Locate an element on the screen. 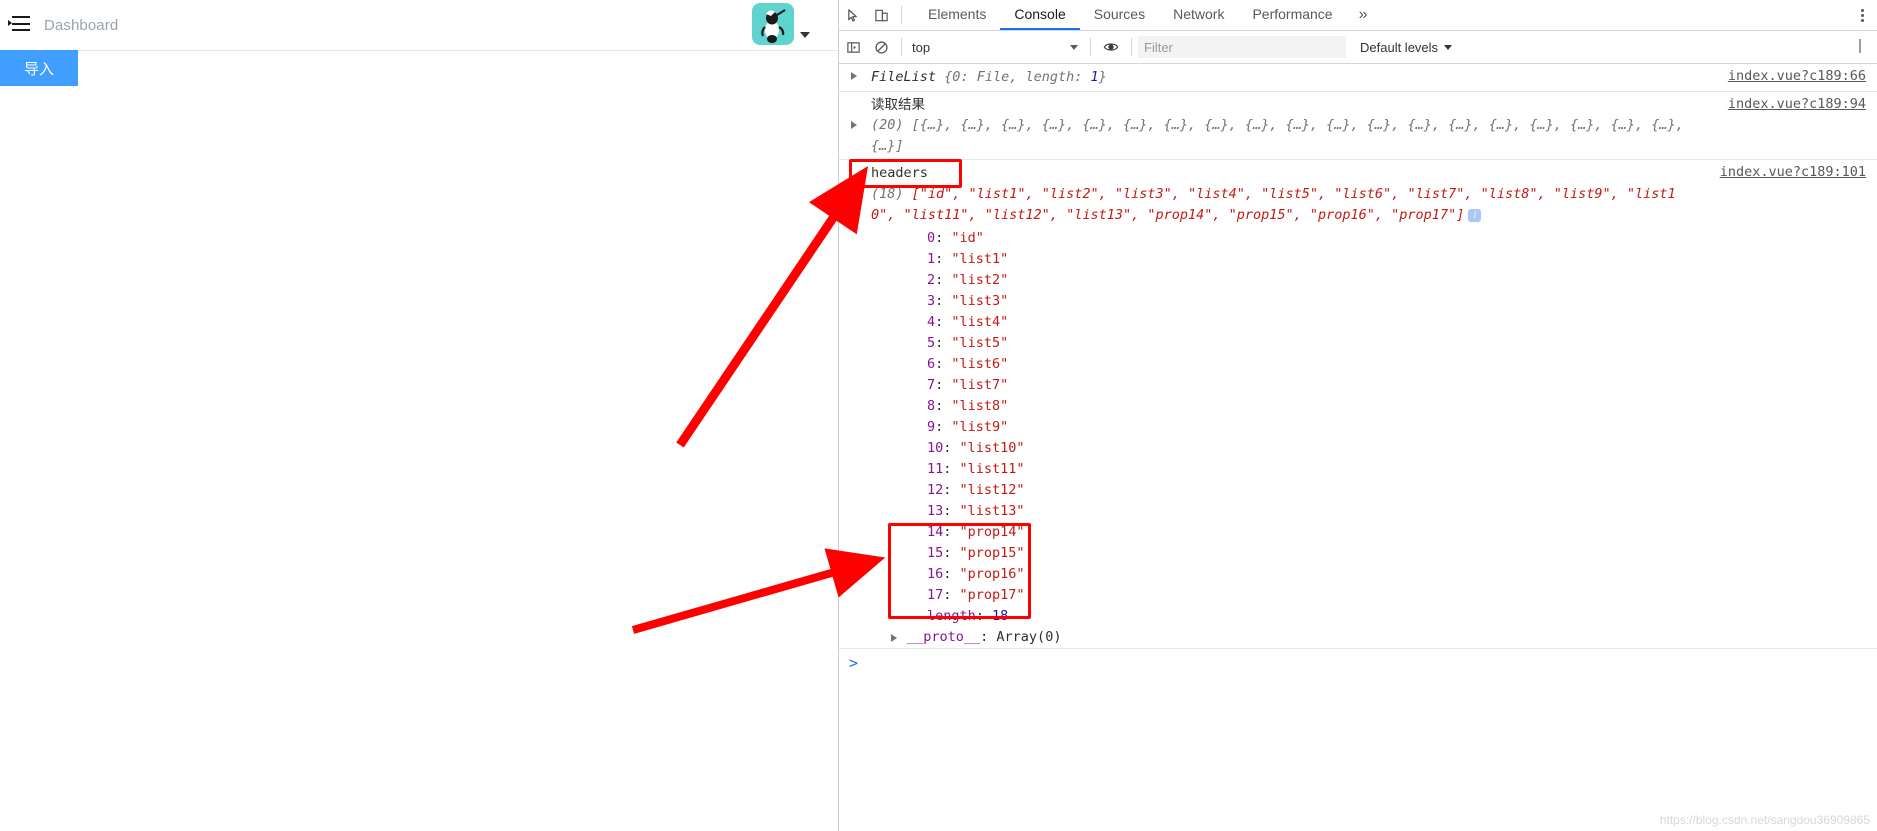  array-item-0: 0: "id" is located at coordinates (1358, 238).